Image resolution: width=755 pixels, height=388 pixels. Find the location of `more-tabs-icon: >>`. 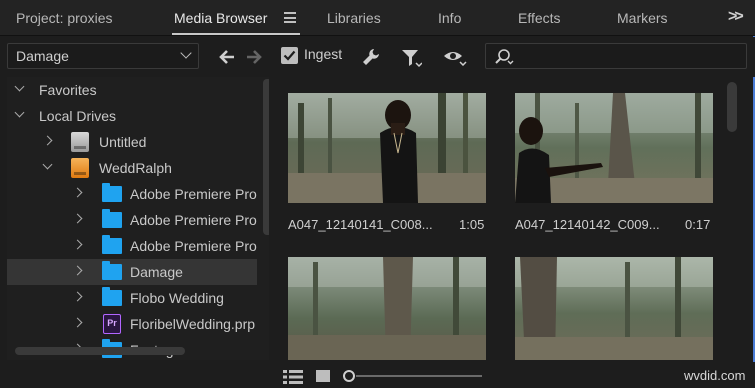

more-tabs-icon: >> is located at coordinates (736, 18).